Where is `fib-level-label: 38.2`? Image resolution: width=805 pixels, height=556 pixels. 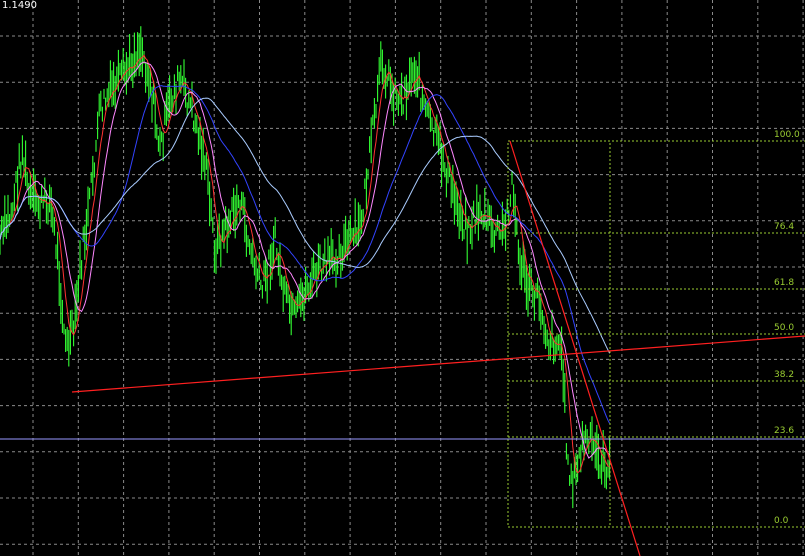 fib-level-label: 38.2 is located at coordinates (784, 375).